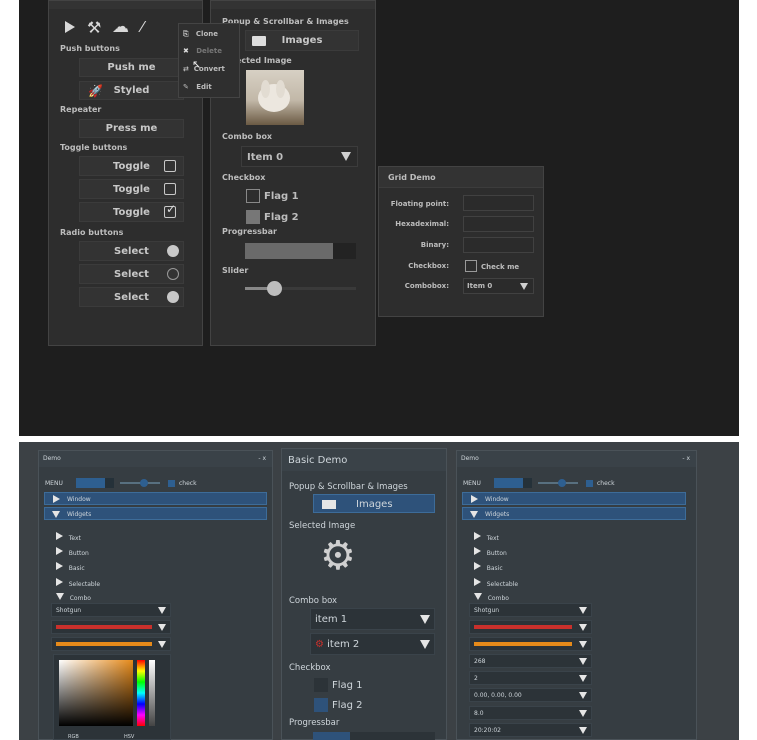 Image resolution: width=757 pixels, height=740 pixels. I want to click on radio-dot-empty, so click(173, 274).